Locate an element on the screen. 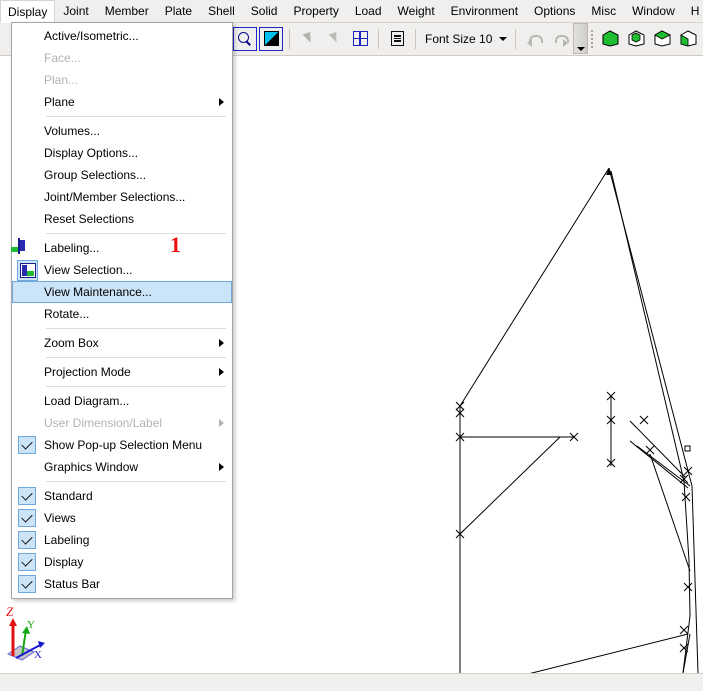 The image size is (703, 691). menubar-item-environment: Environment is located at coordinates (484, 11).